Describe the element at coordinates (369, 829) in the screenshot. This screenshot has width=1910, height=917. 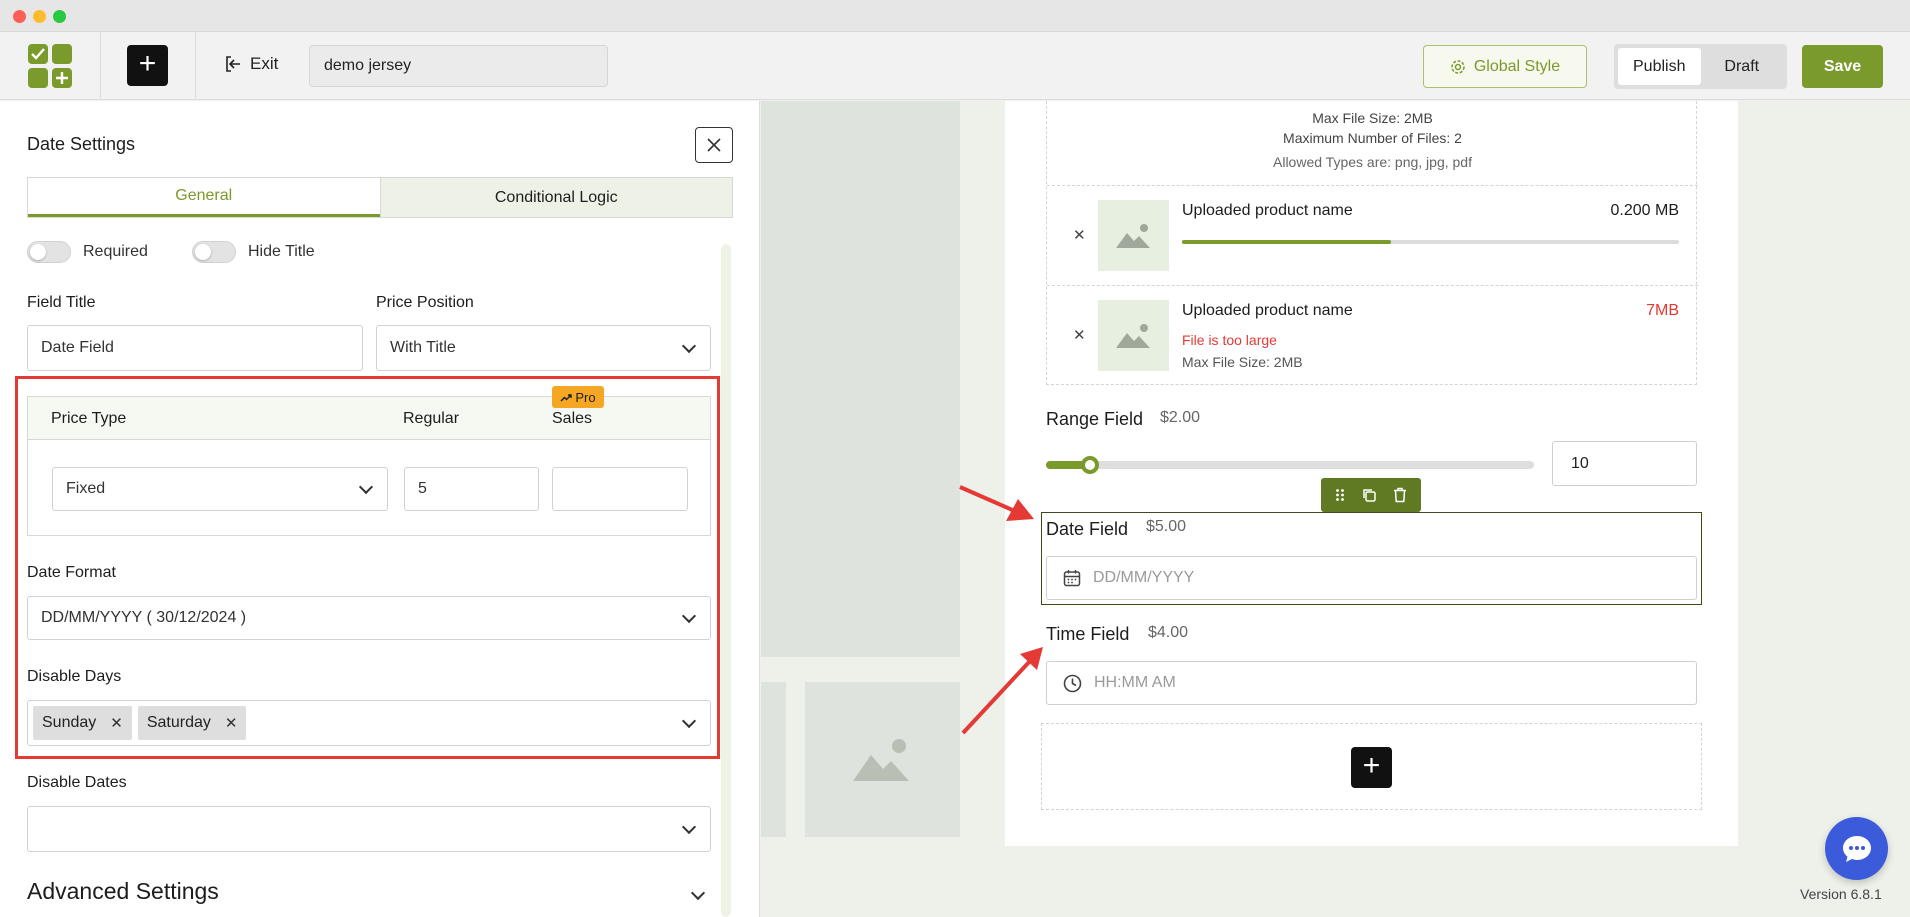
I see `disable-dates-select` at that location.